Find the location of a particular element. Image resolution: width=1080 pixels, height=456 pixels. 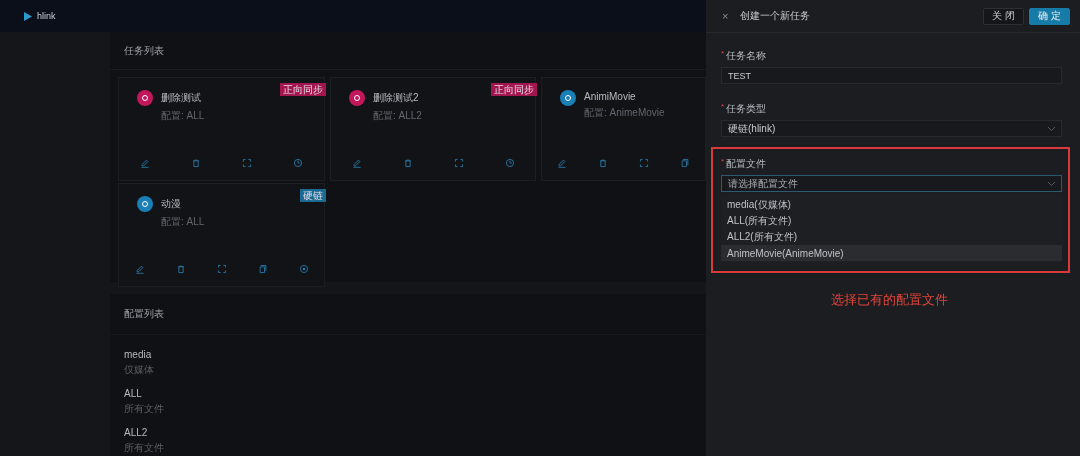

select-field: 请选择配置文件 is located at coordinates (891, 183).